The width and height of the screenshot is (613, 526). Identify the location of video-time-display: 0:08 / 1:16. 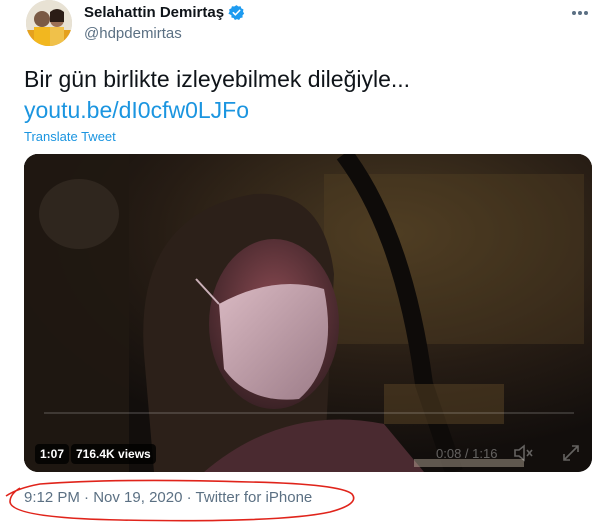
(467, 453).